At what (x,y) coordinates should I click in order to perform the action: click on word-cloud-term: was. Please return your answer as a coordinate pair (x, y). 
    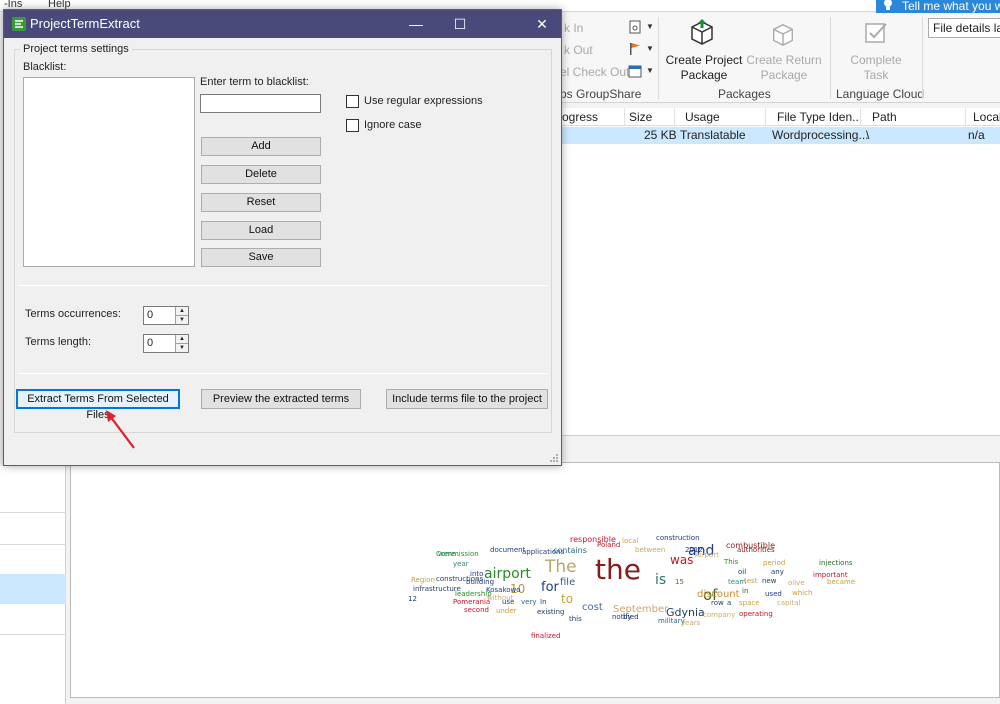
    Looking at the image, I should click on (682, 560).